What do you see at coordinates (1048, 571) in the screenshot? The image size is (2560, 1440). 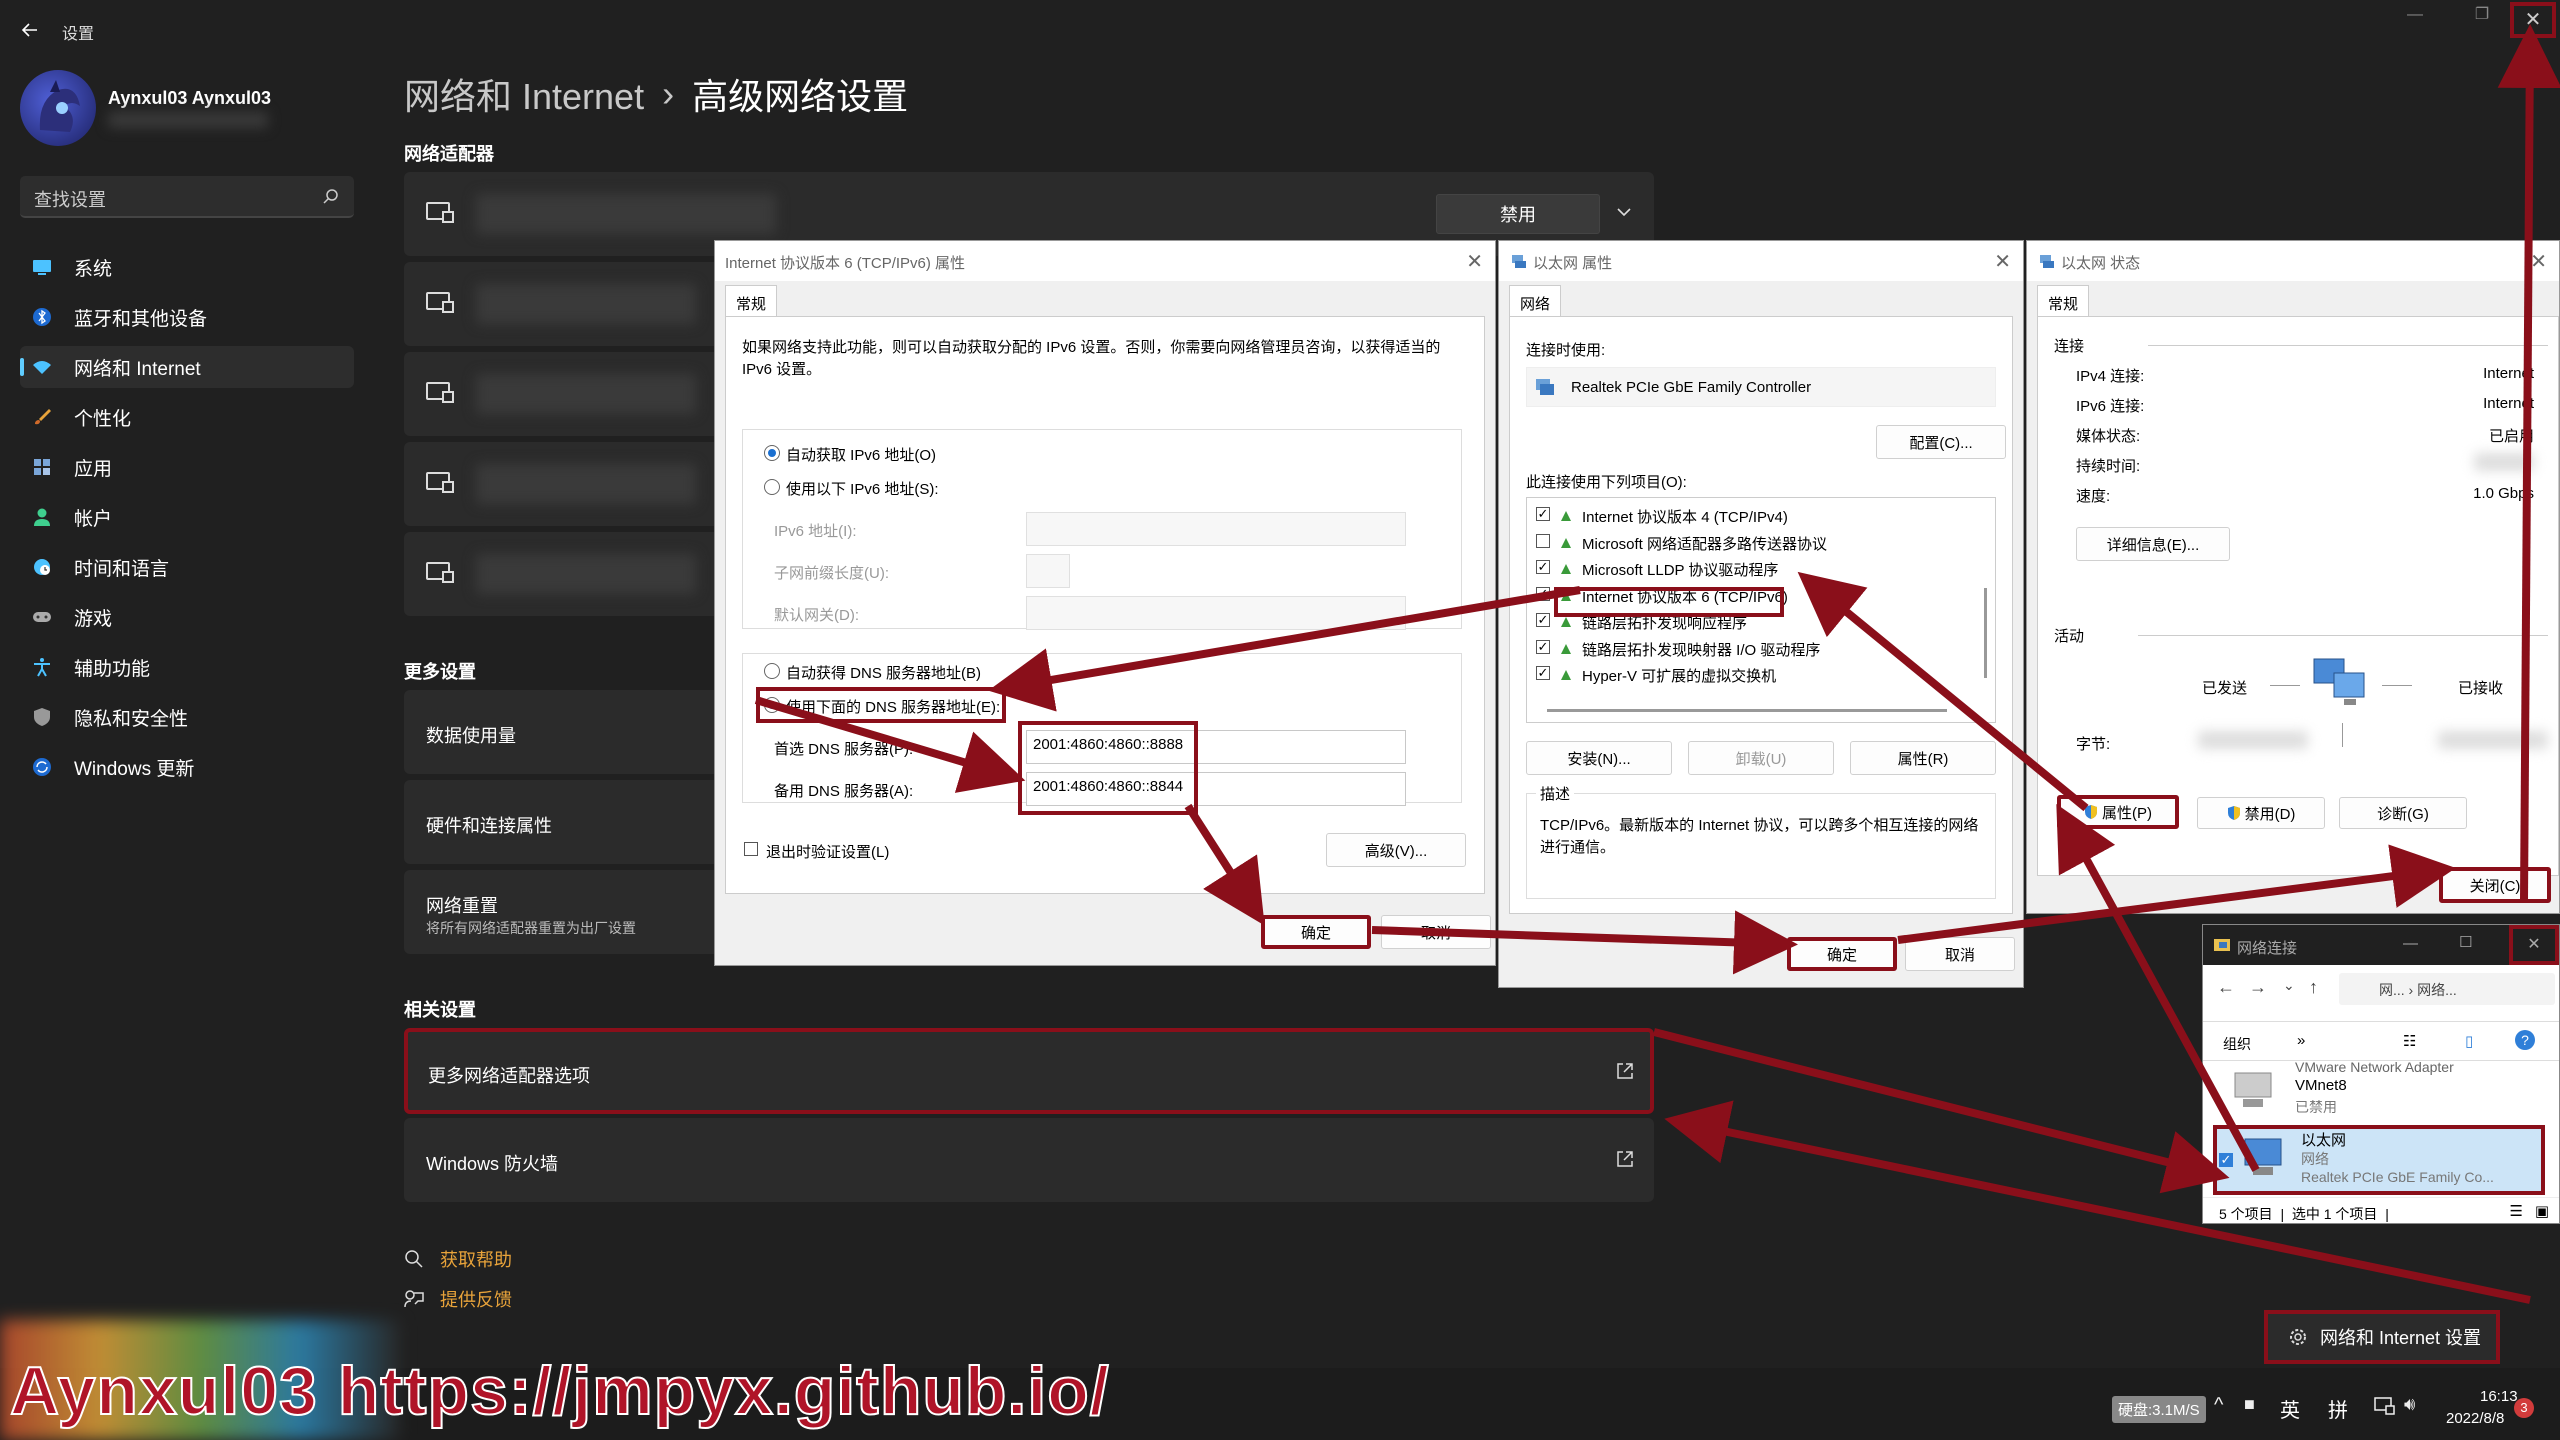 I see `prefix-length-field` at bounding box center [1048, 571].